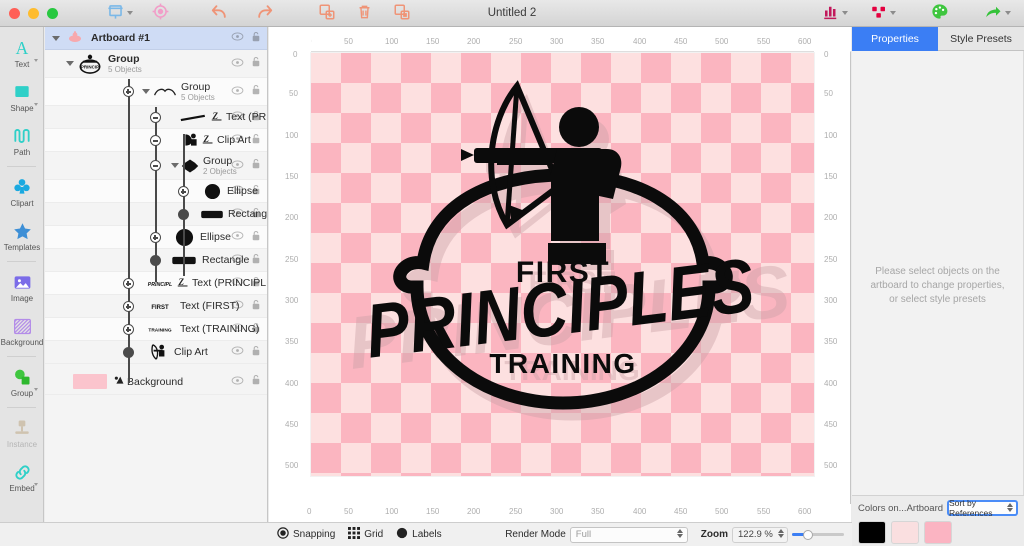  What do you see at coordinates (22, 287) in the screenshot?
I see `tool-image: Image` at bounding box center [22, 287].